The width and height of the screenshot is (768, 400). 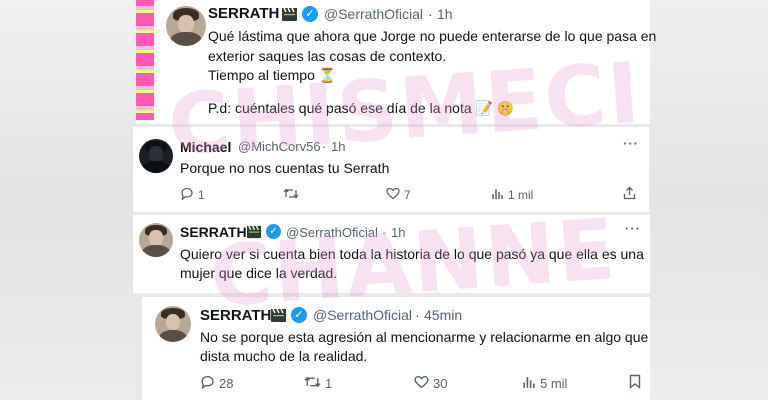 I want to click on like-button: 30, so click(x=430, y=383).